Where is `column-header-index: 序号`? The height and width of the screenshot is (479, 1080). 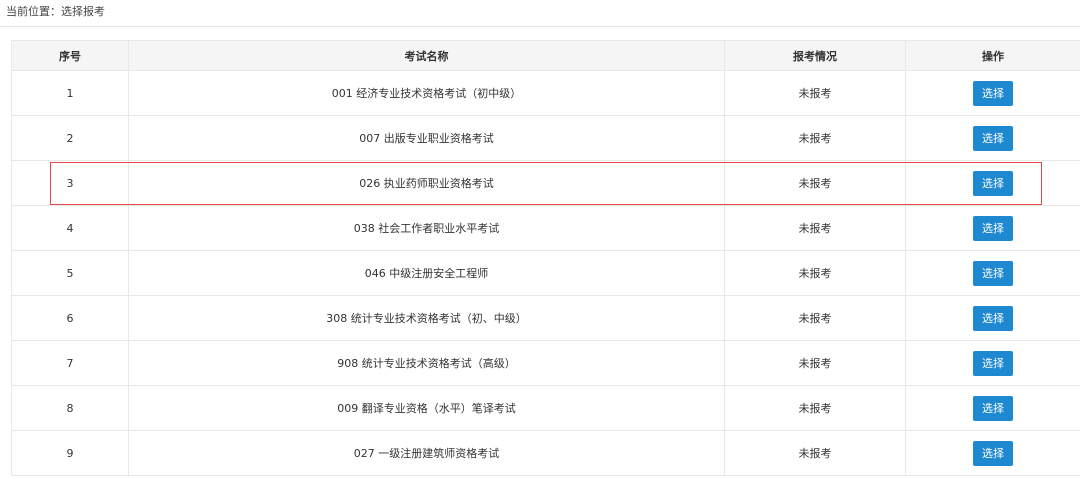
column-header-index: 序号 is located at coordinates (70, 55).